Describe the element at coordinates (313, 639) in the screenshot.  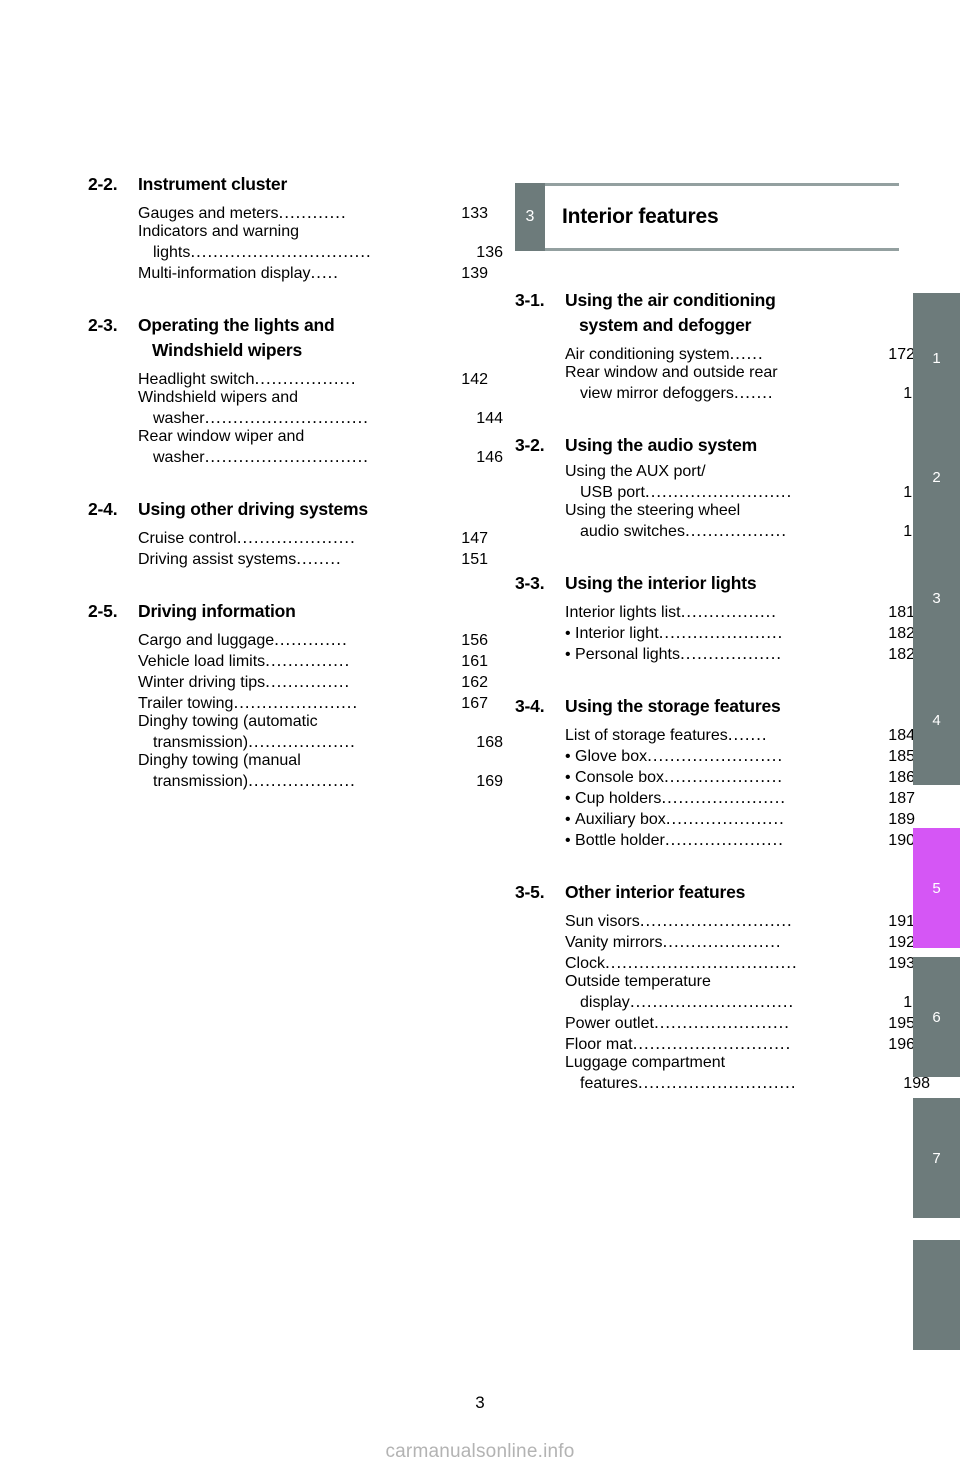
I see `toc-entry-row: Cargo and luggage............. 156` at that location.